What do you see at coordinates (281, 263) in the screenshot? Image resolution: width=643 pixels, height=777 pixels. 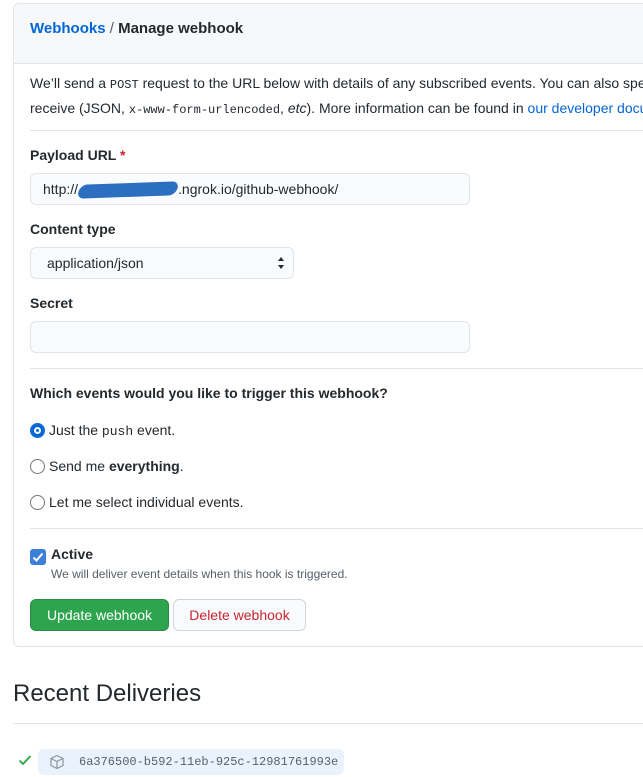 I see `select-caret-icon` at bounding box center [281, 263].